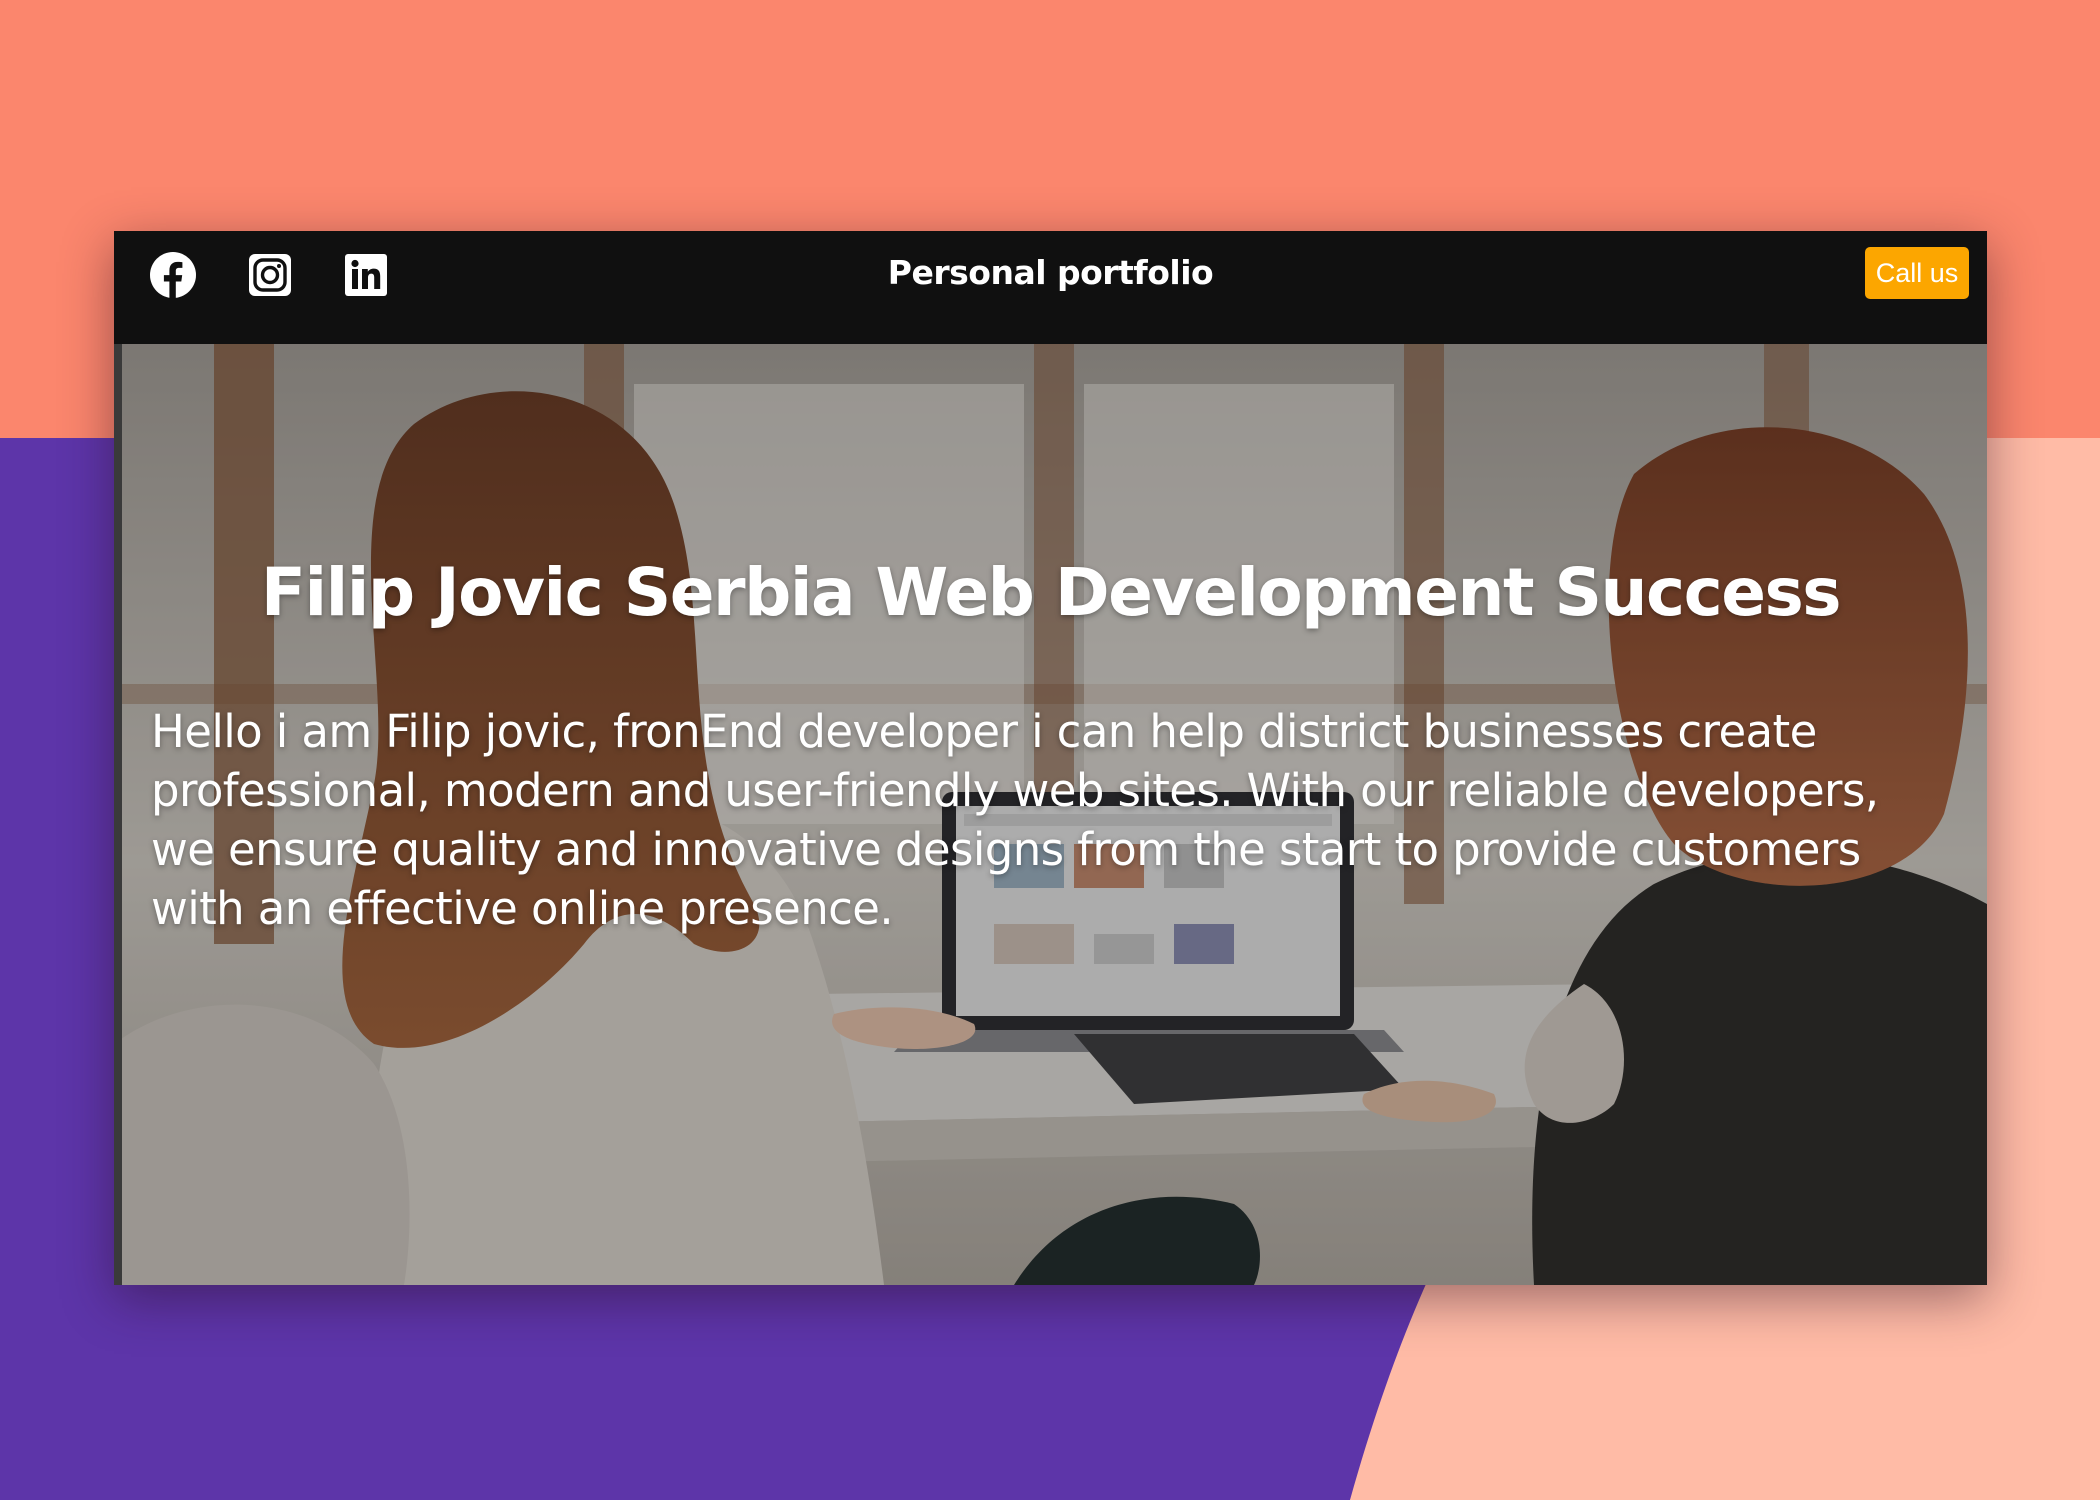 This screenshot has width=2100, height=1500. I want to click on call-us-button: Call us, so click(1917, 273).